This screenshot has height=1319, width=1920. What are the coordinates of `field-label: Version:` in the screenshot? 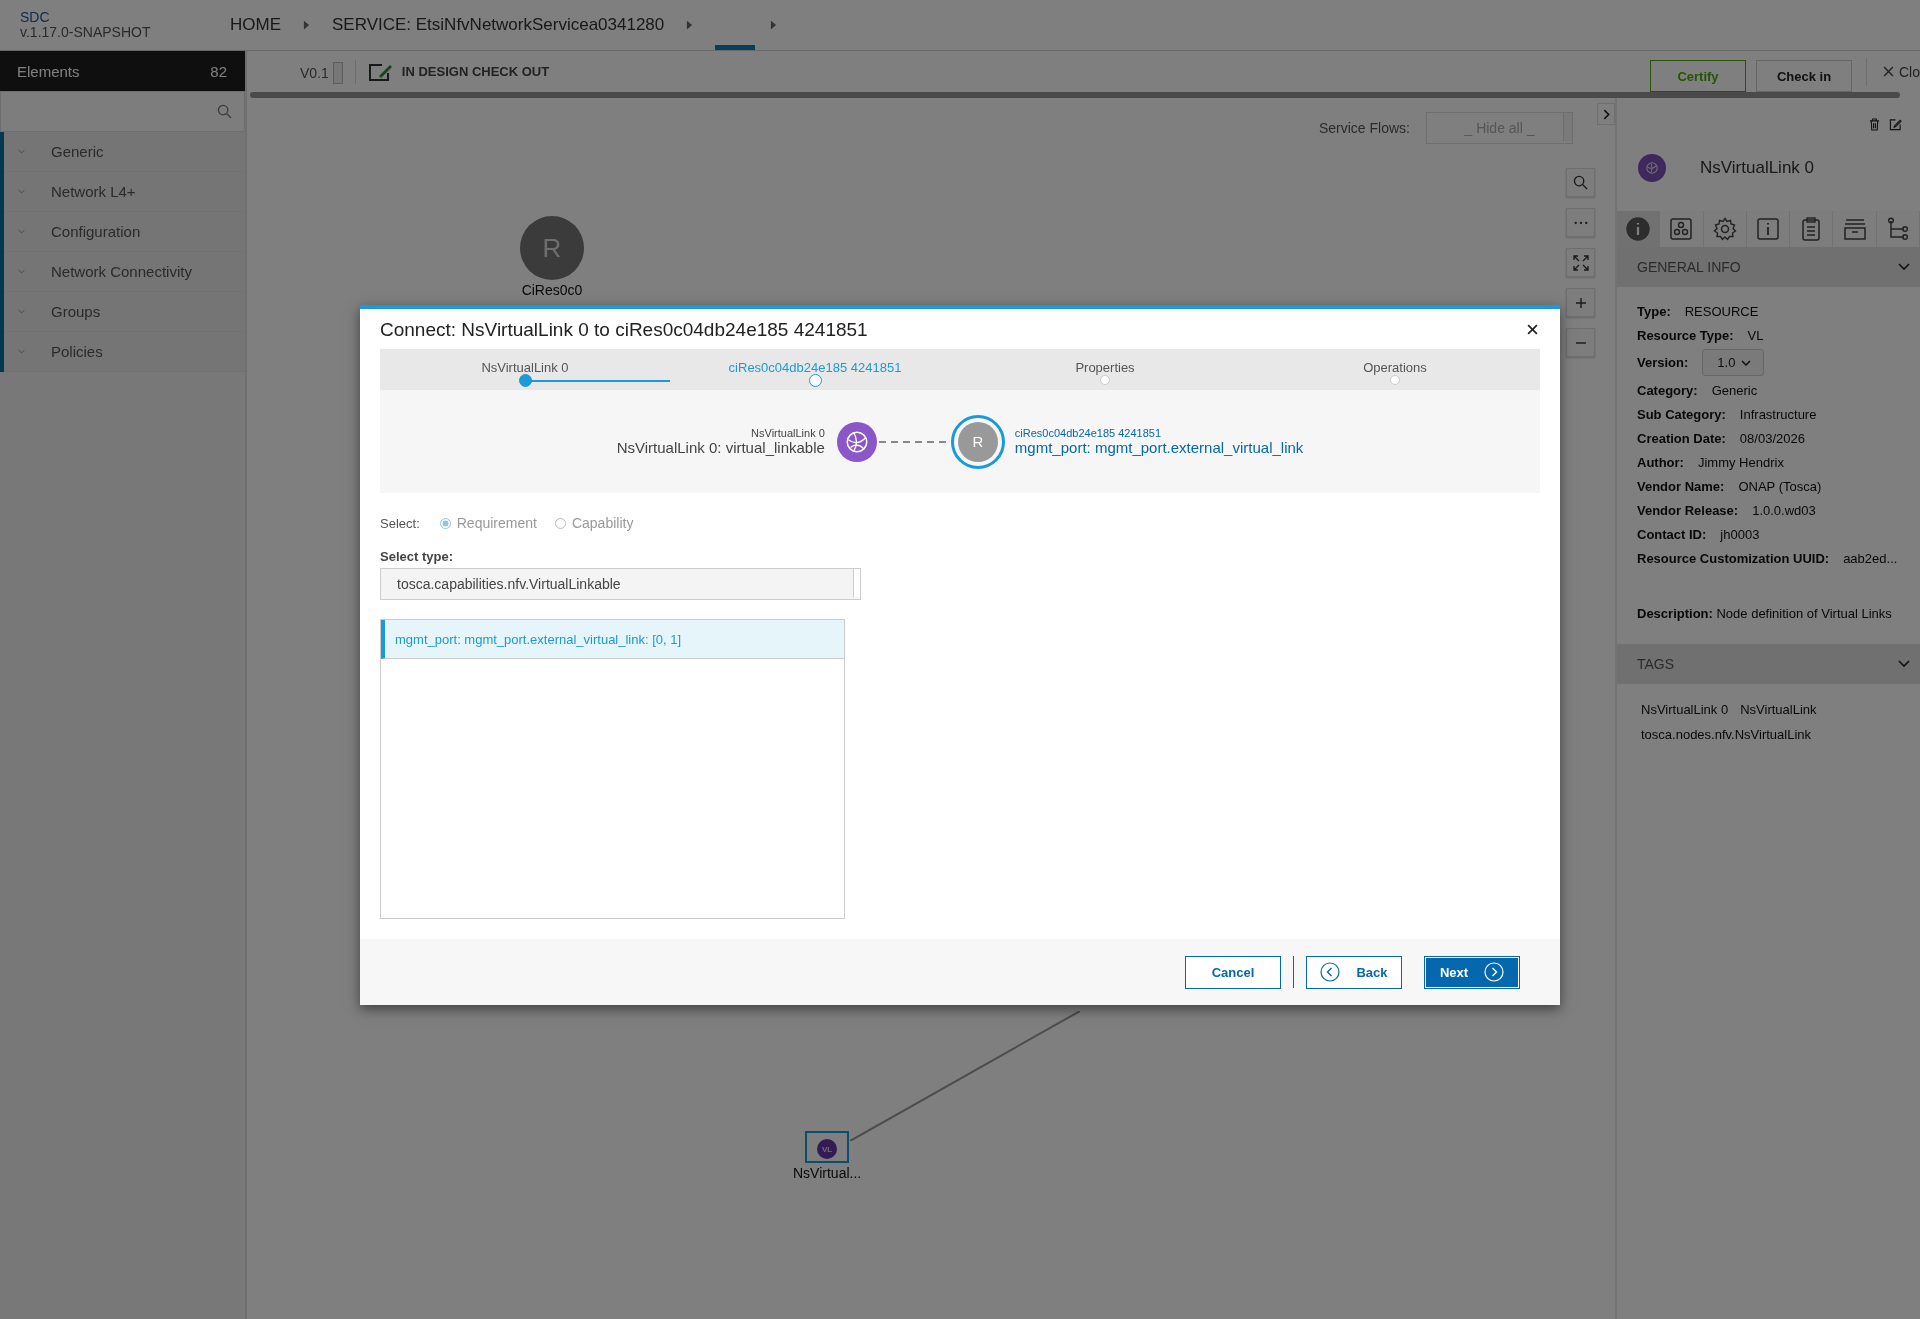 It's located at (1663, 362).